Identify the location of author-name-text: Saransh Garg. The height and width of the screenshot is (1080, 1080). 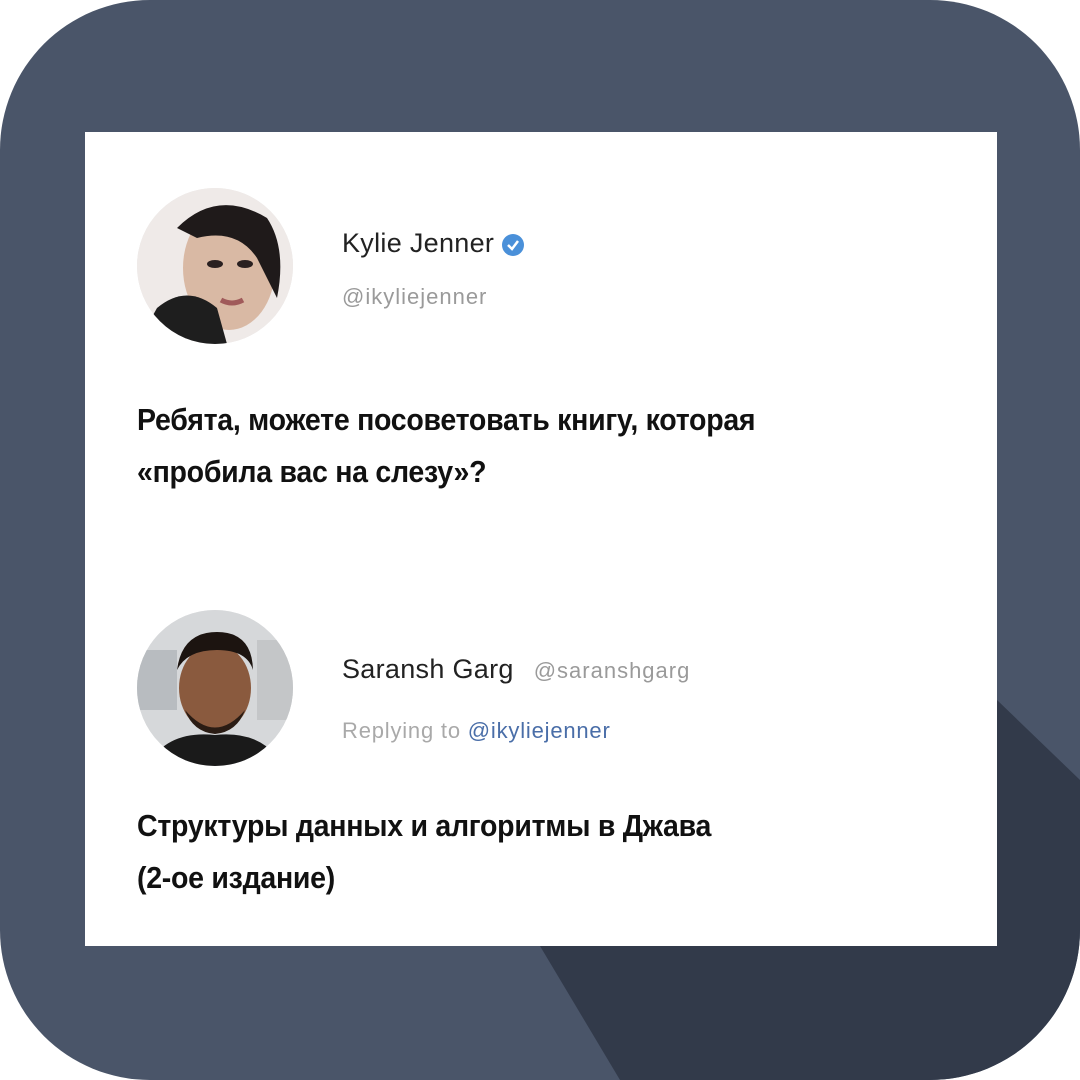
(428, 669).